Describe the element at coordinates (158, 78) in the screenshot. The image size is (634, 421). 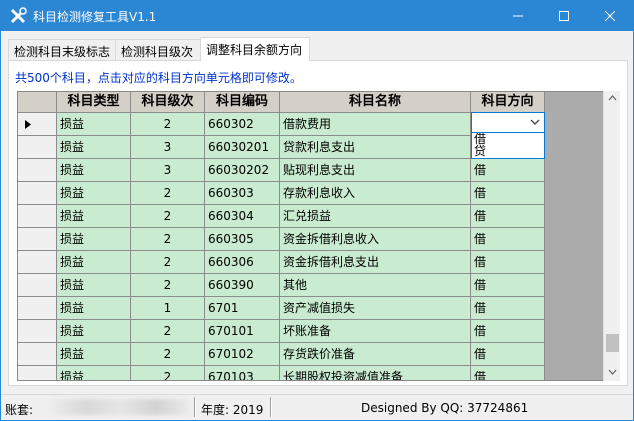
I see `info-text: 共500个科目，点击对应的科目方向单元格即可修改。` at that location.